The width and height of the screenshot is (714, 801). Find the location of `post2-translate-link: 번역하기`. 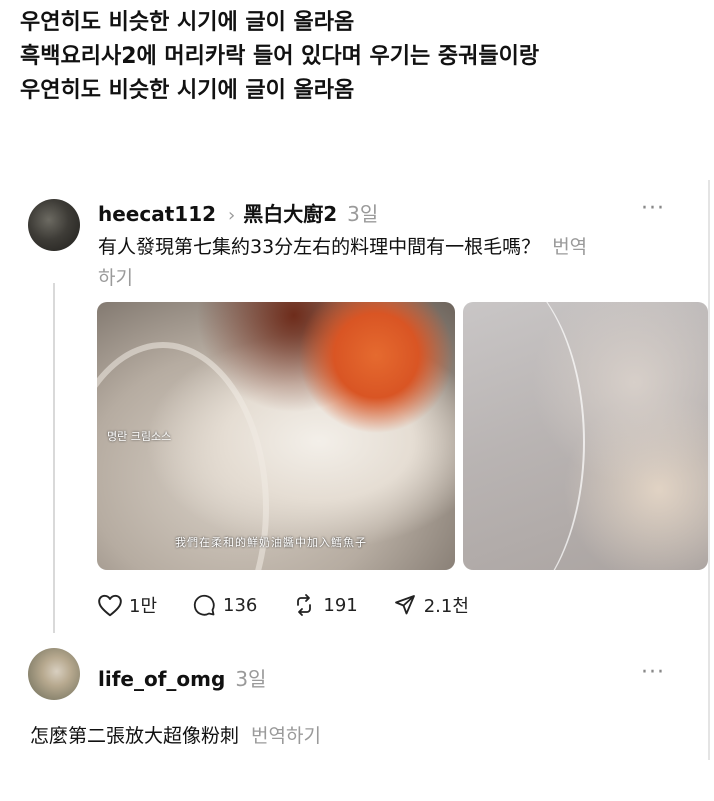

post2-translate-link: 번역하기 is located at coordinates (286, 736).